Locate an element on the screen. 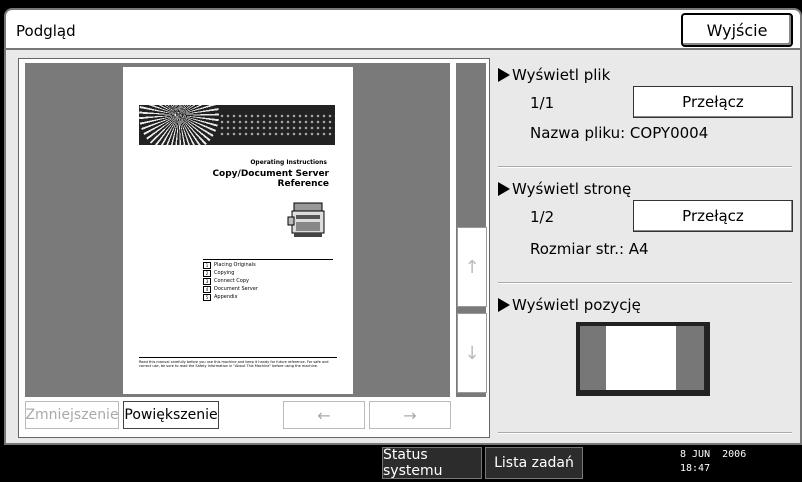 The image size is (802, 482). toc-item: 2 Copying is located at coordinates (230, 273).